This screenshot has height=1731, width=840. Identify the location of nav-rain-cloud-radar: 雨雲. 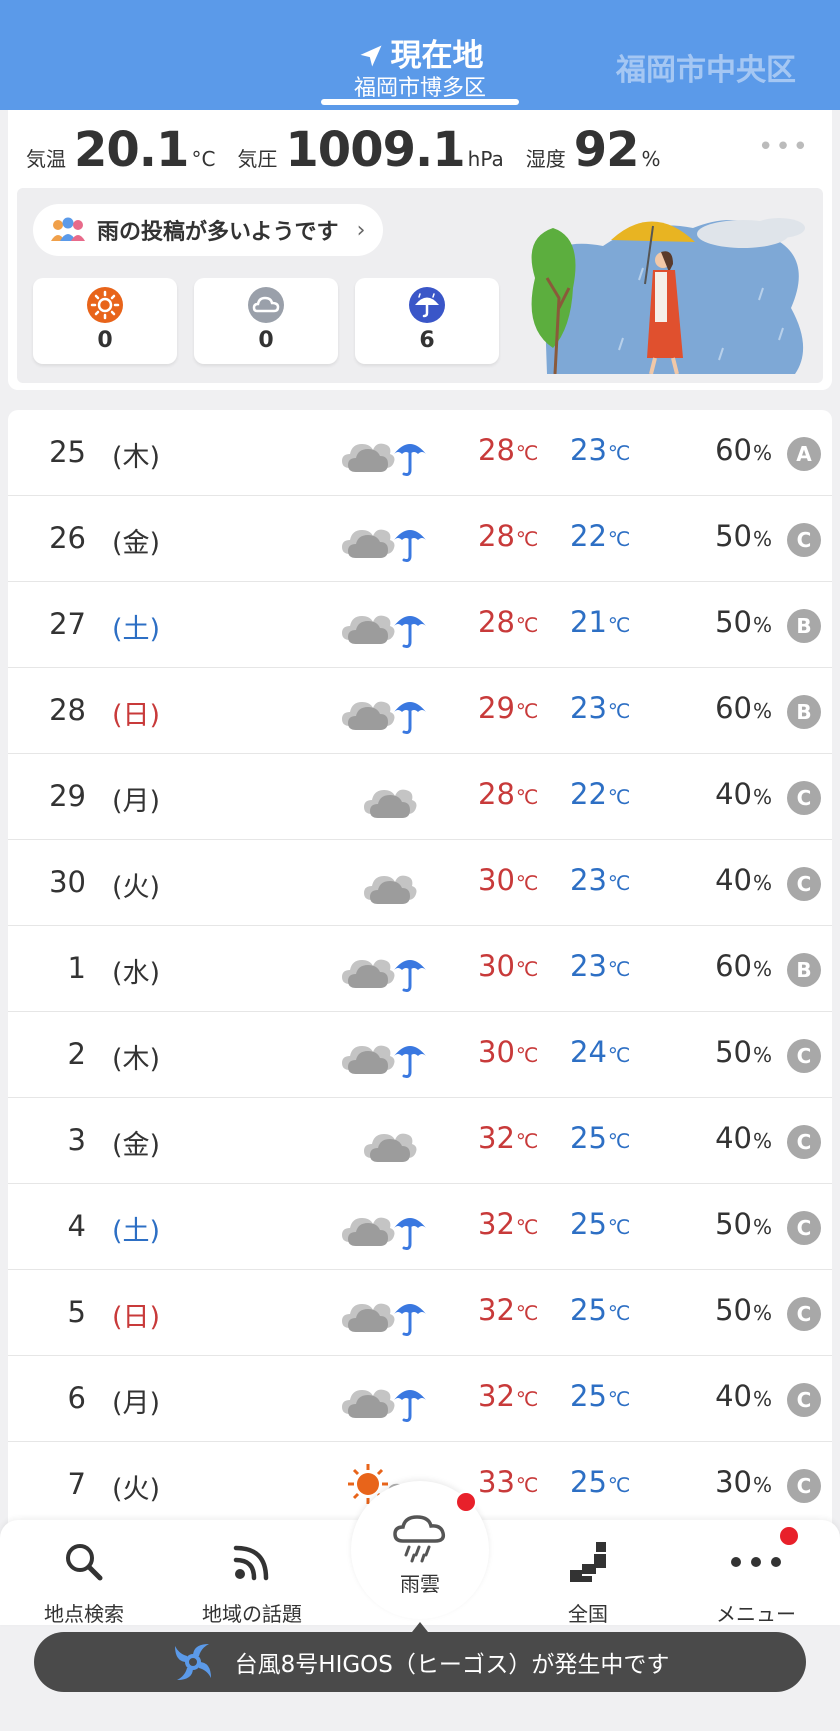
(420, 1550).